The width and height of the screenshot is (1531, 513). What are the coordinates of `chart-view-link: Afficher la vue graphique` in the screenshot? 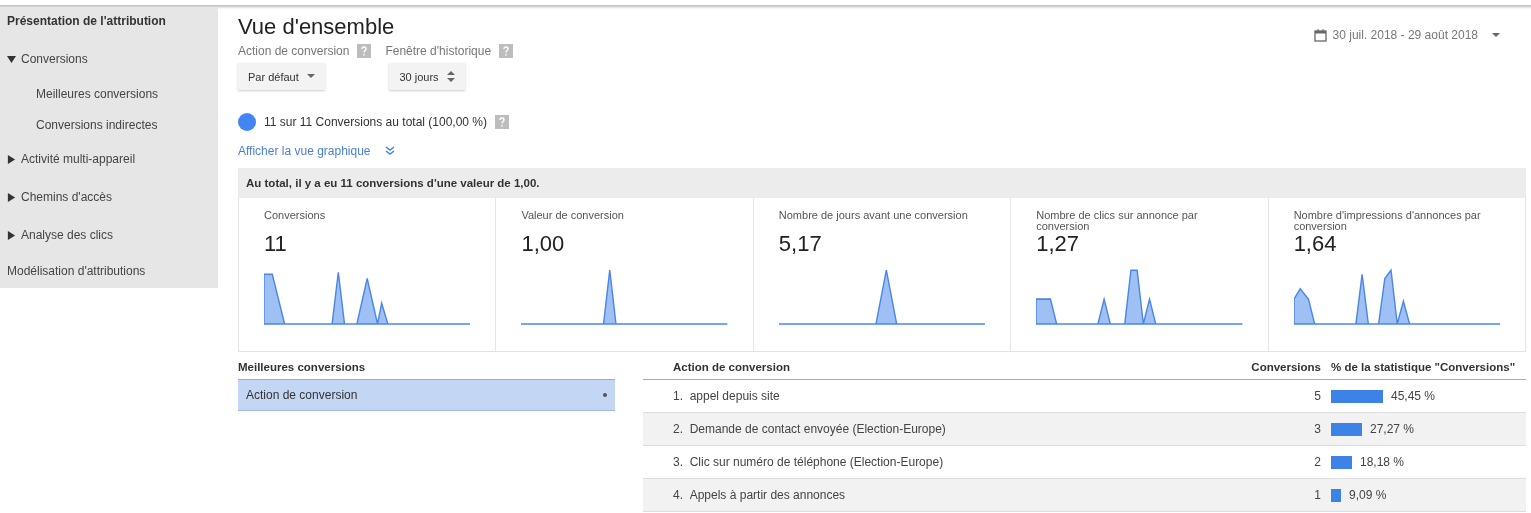 It's located at (304, 151).